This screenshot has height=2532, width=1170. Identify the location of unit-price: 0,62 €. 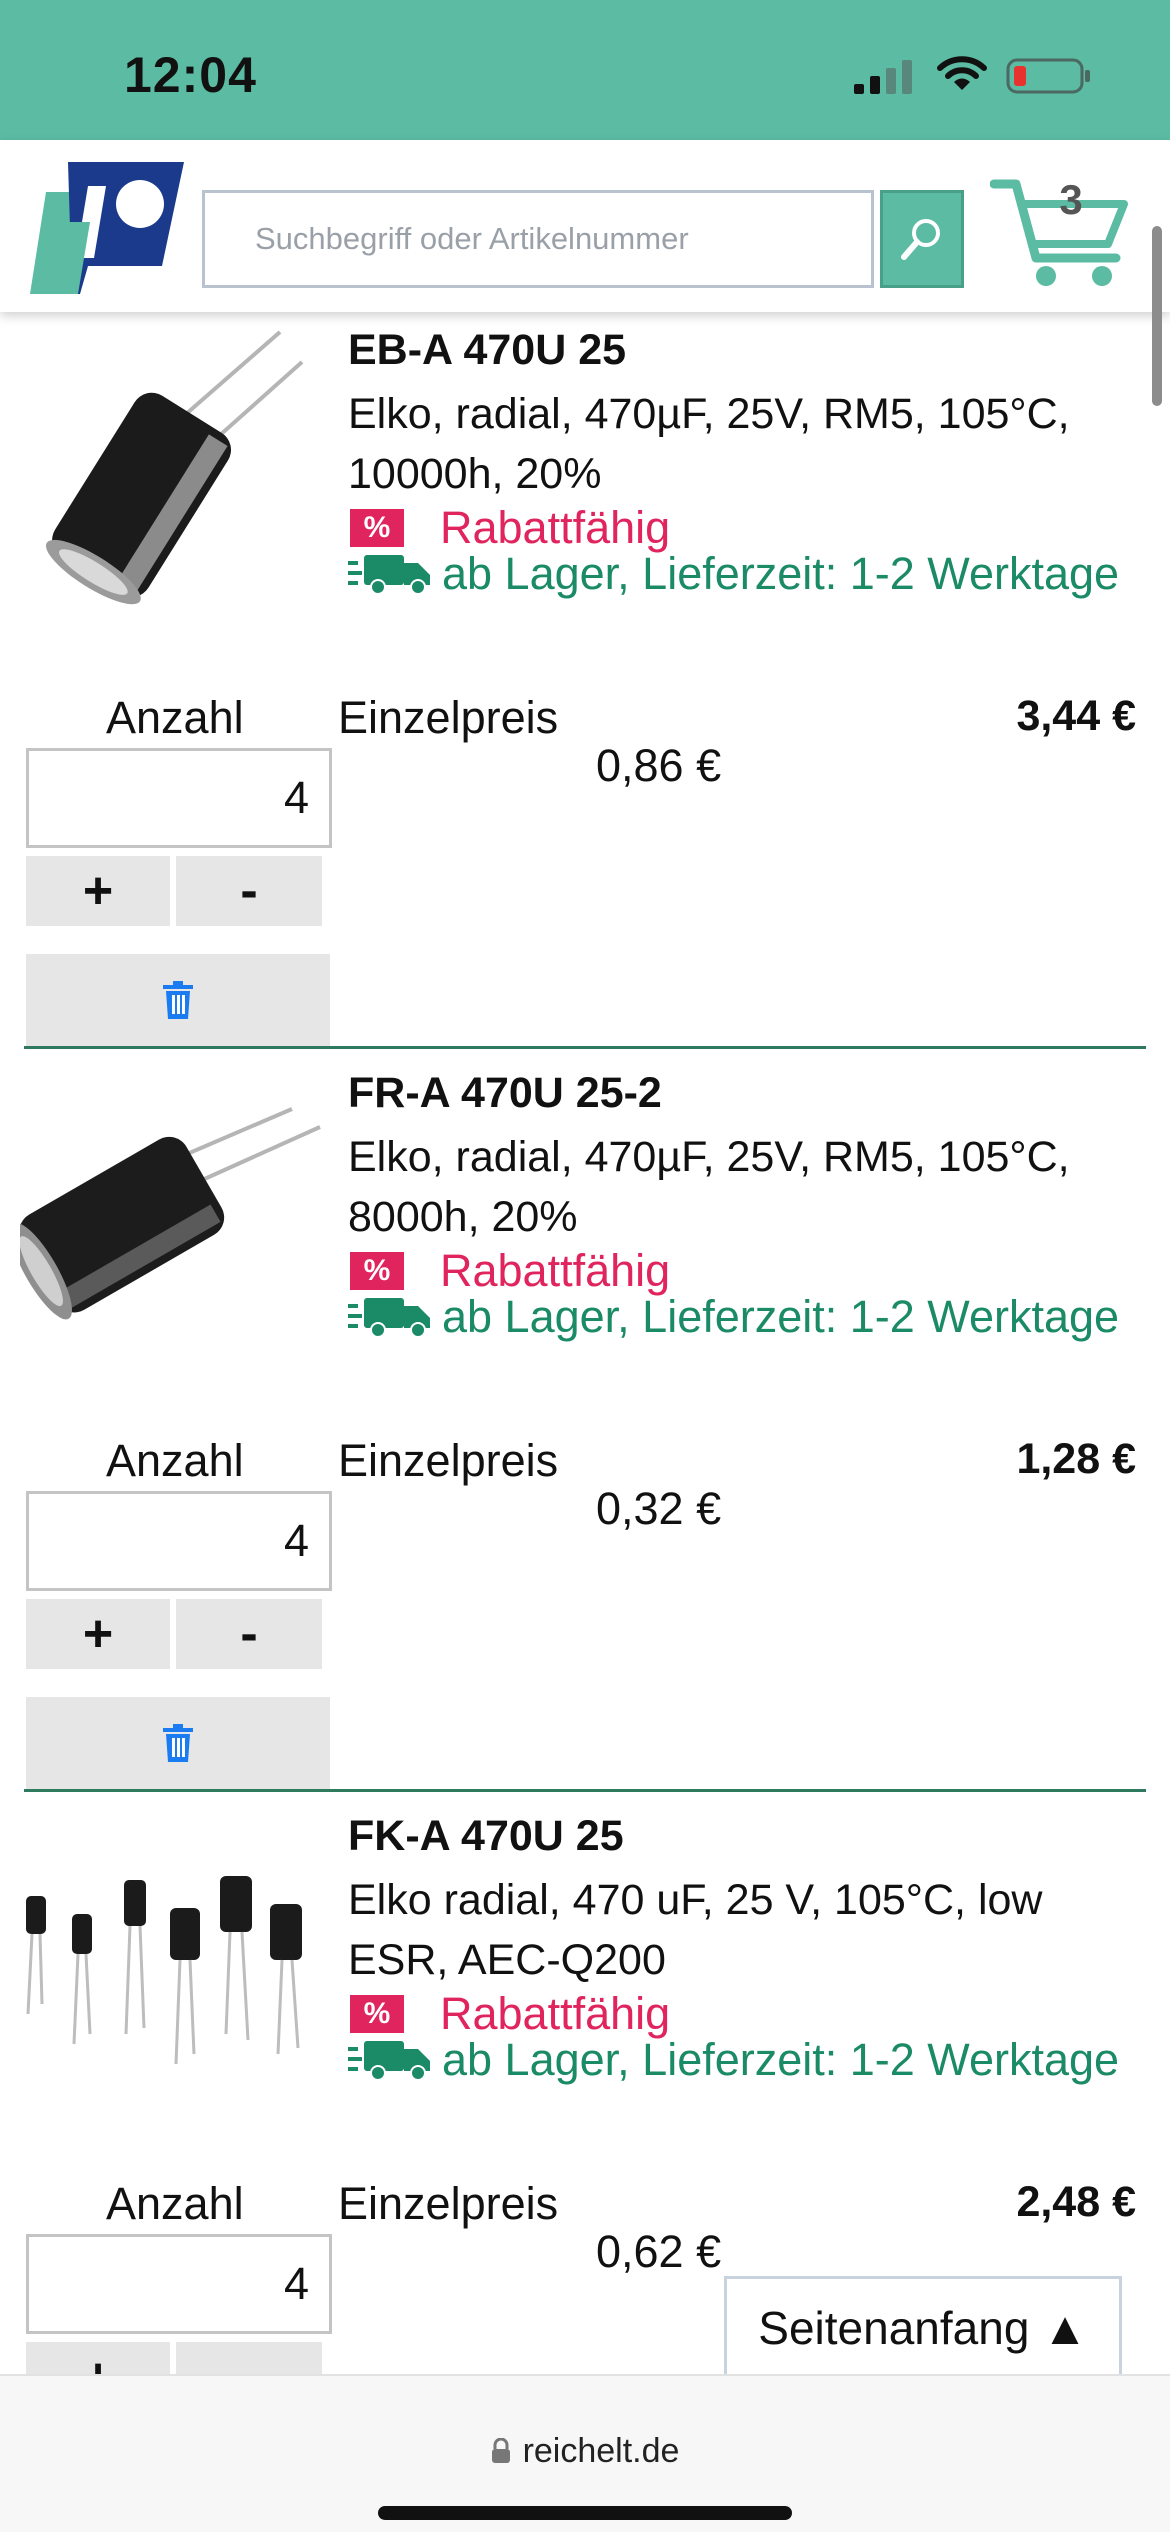
(659, 2251).